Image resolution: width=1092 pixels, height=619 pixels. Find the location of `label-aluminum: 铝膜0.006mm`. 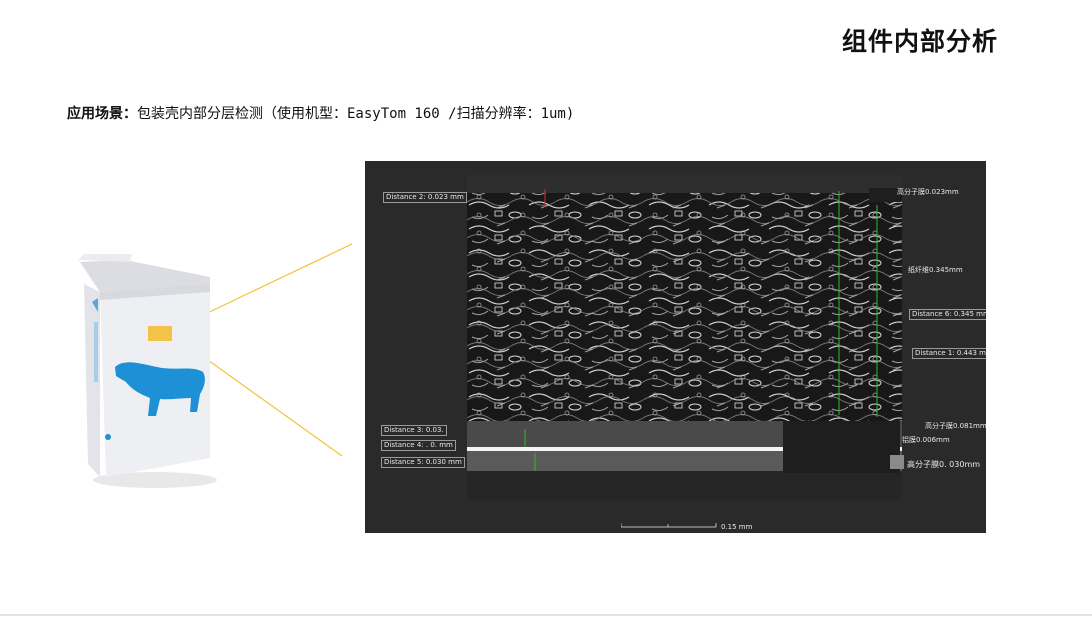

label-aluminum: 铝膜0.006mm is located at coordinates (926, 440).